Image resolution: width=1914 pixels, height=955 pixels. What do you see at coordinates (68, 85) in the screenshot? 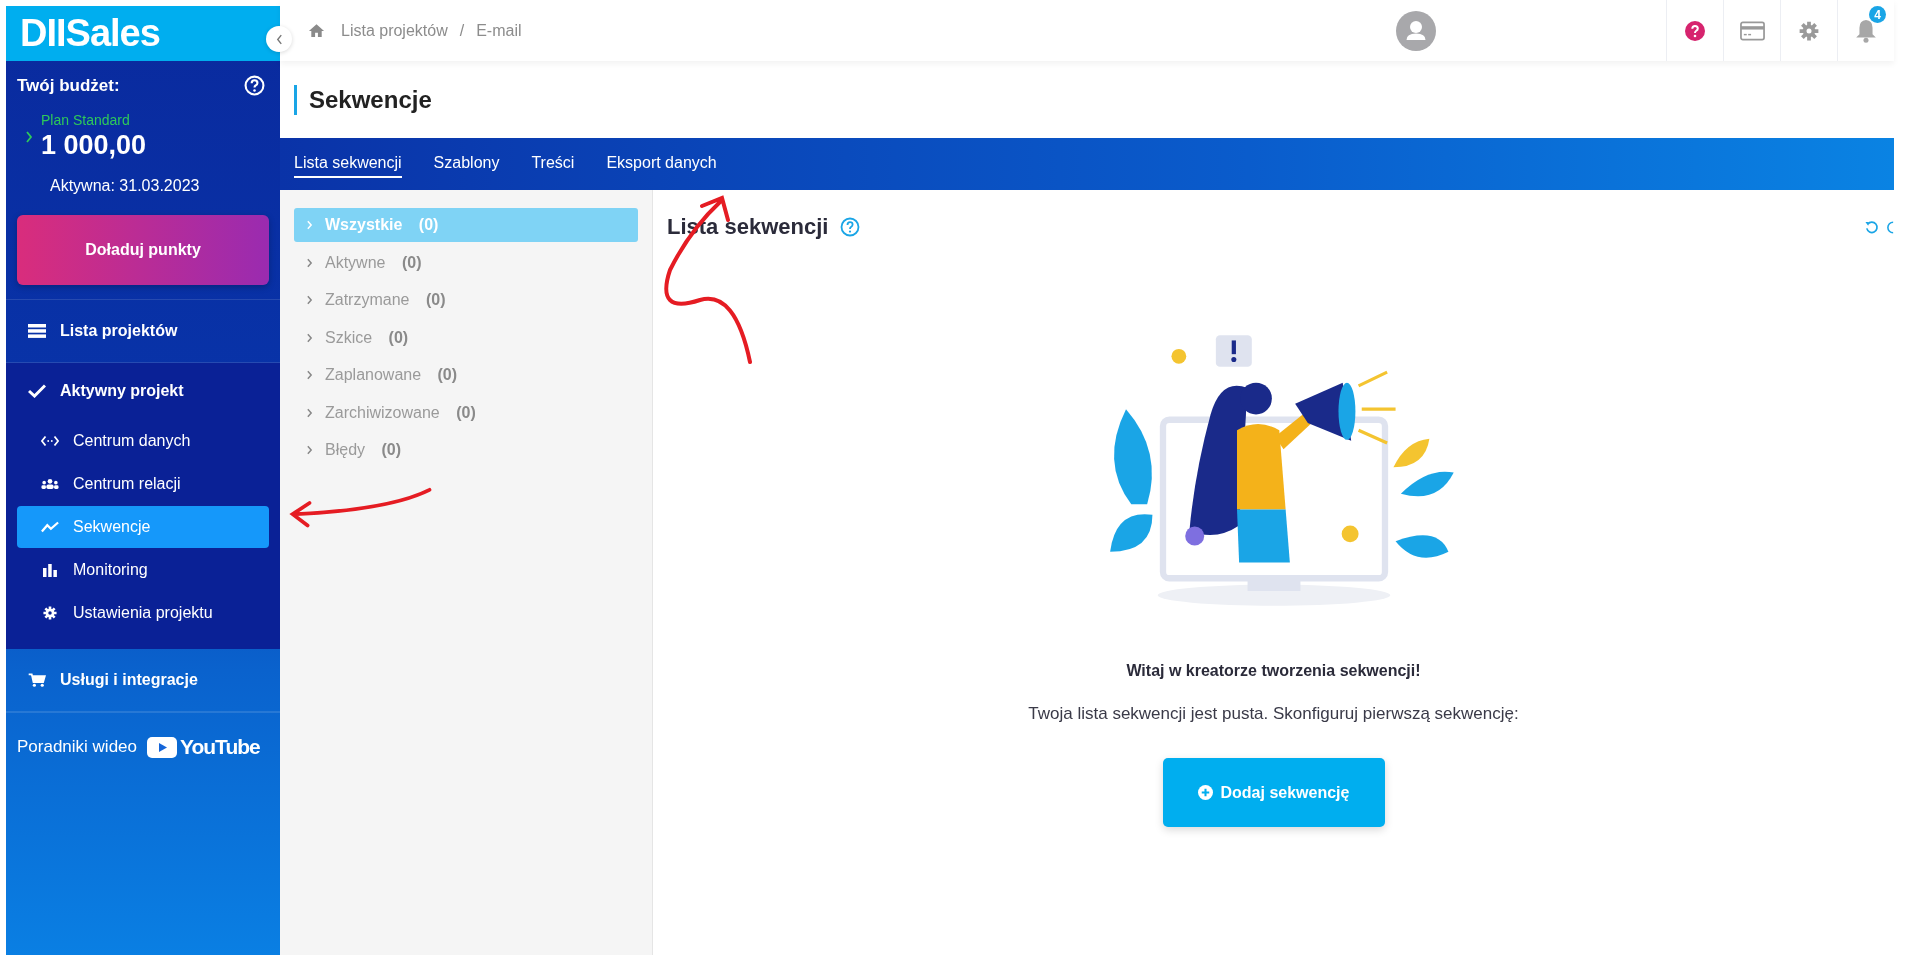
I see `budget-title: Twój budżet:` at bounding box center [68, 85].